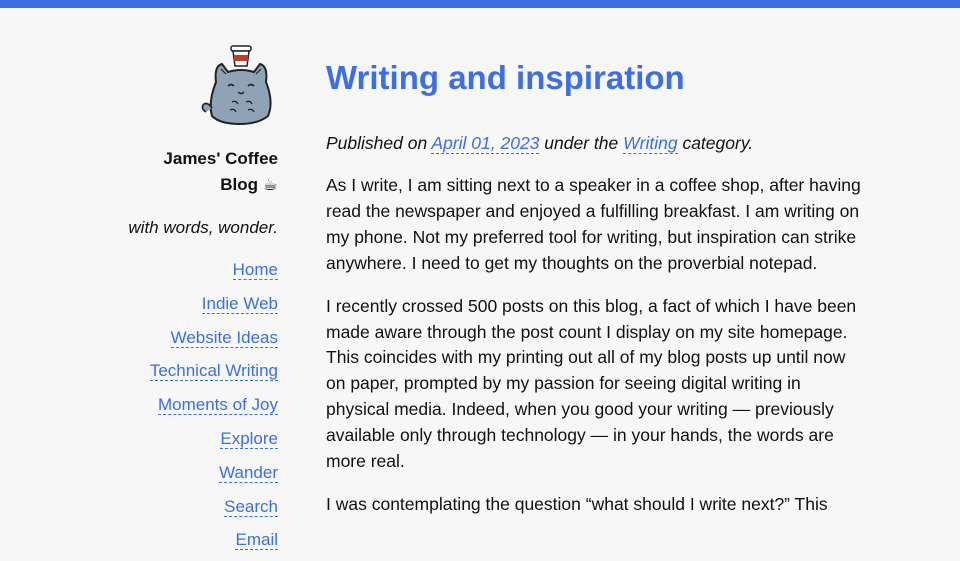 Image resolution: width=960 pixels, height=561 pixels. I want to click on nav-link-moments-of-joy: Moments of Joy, so click(189, 405).